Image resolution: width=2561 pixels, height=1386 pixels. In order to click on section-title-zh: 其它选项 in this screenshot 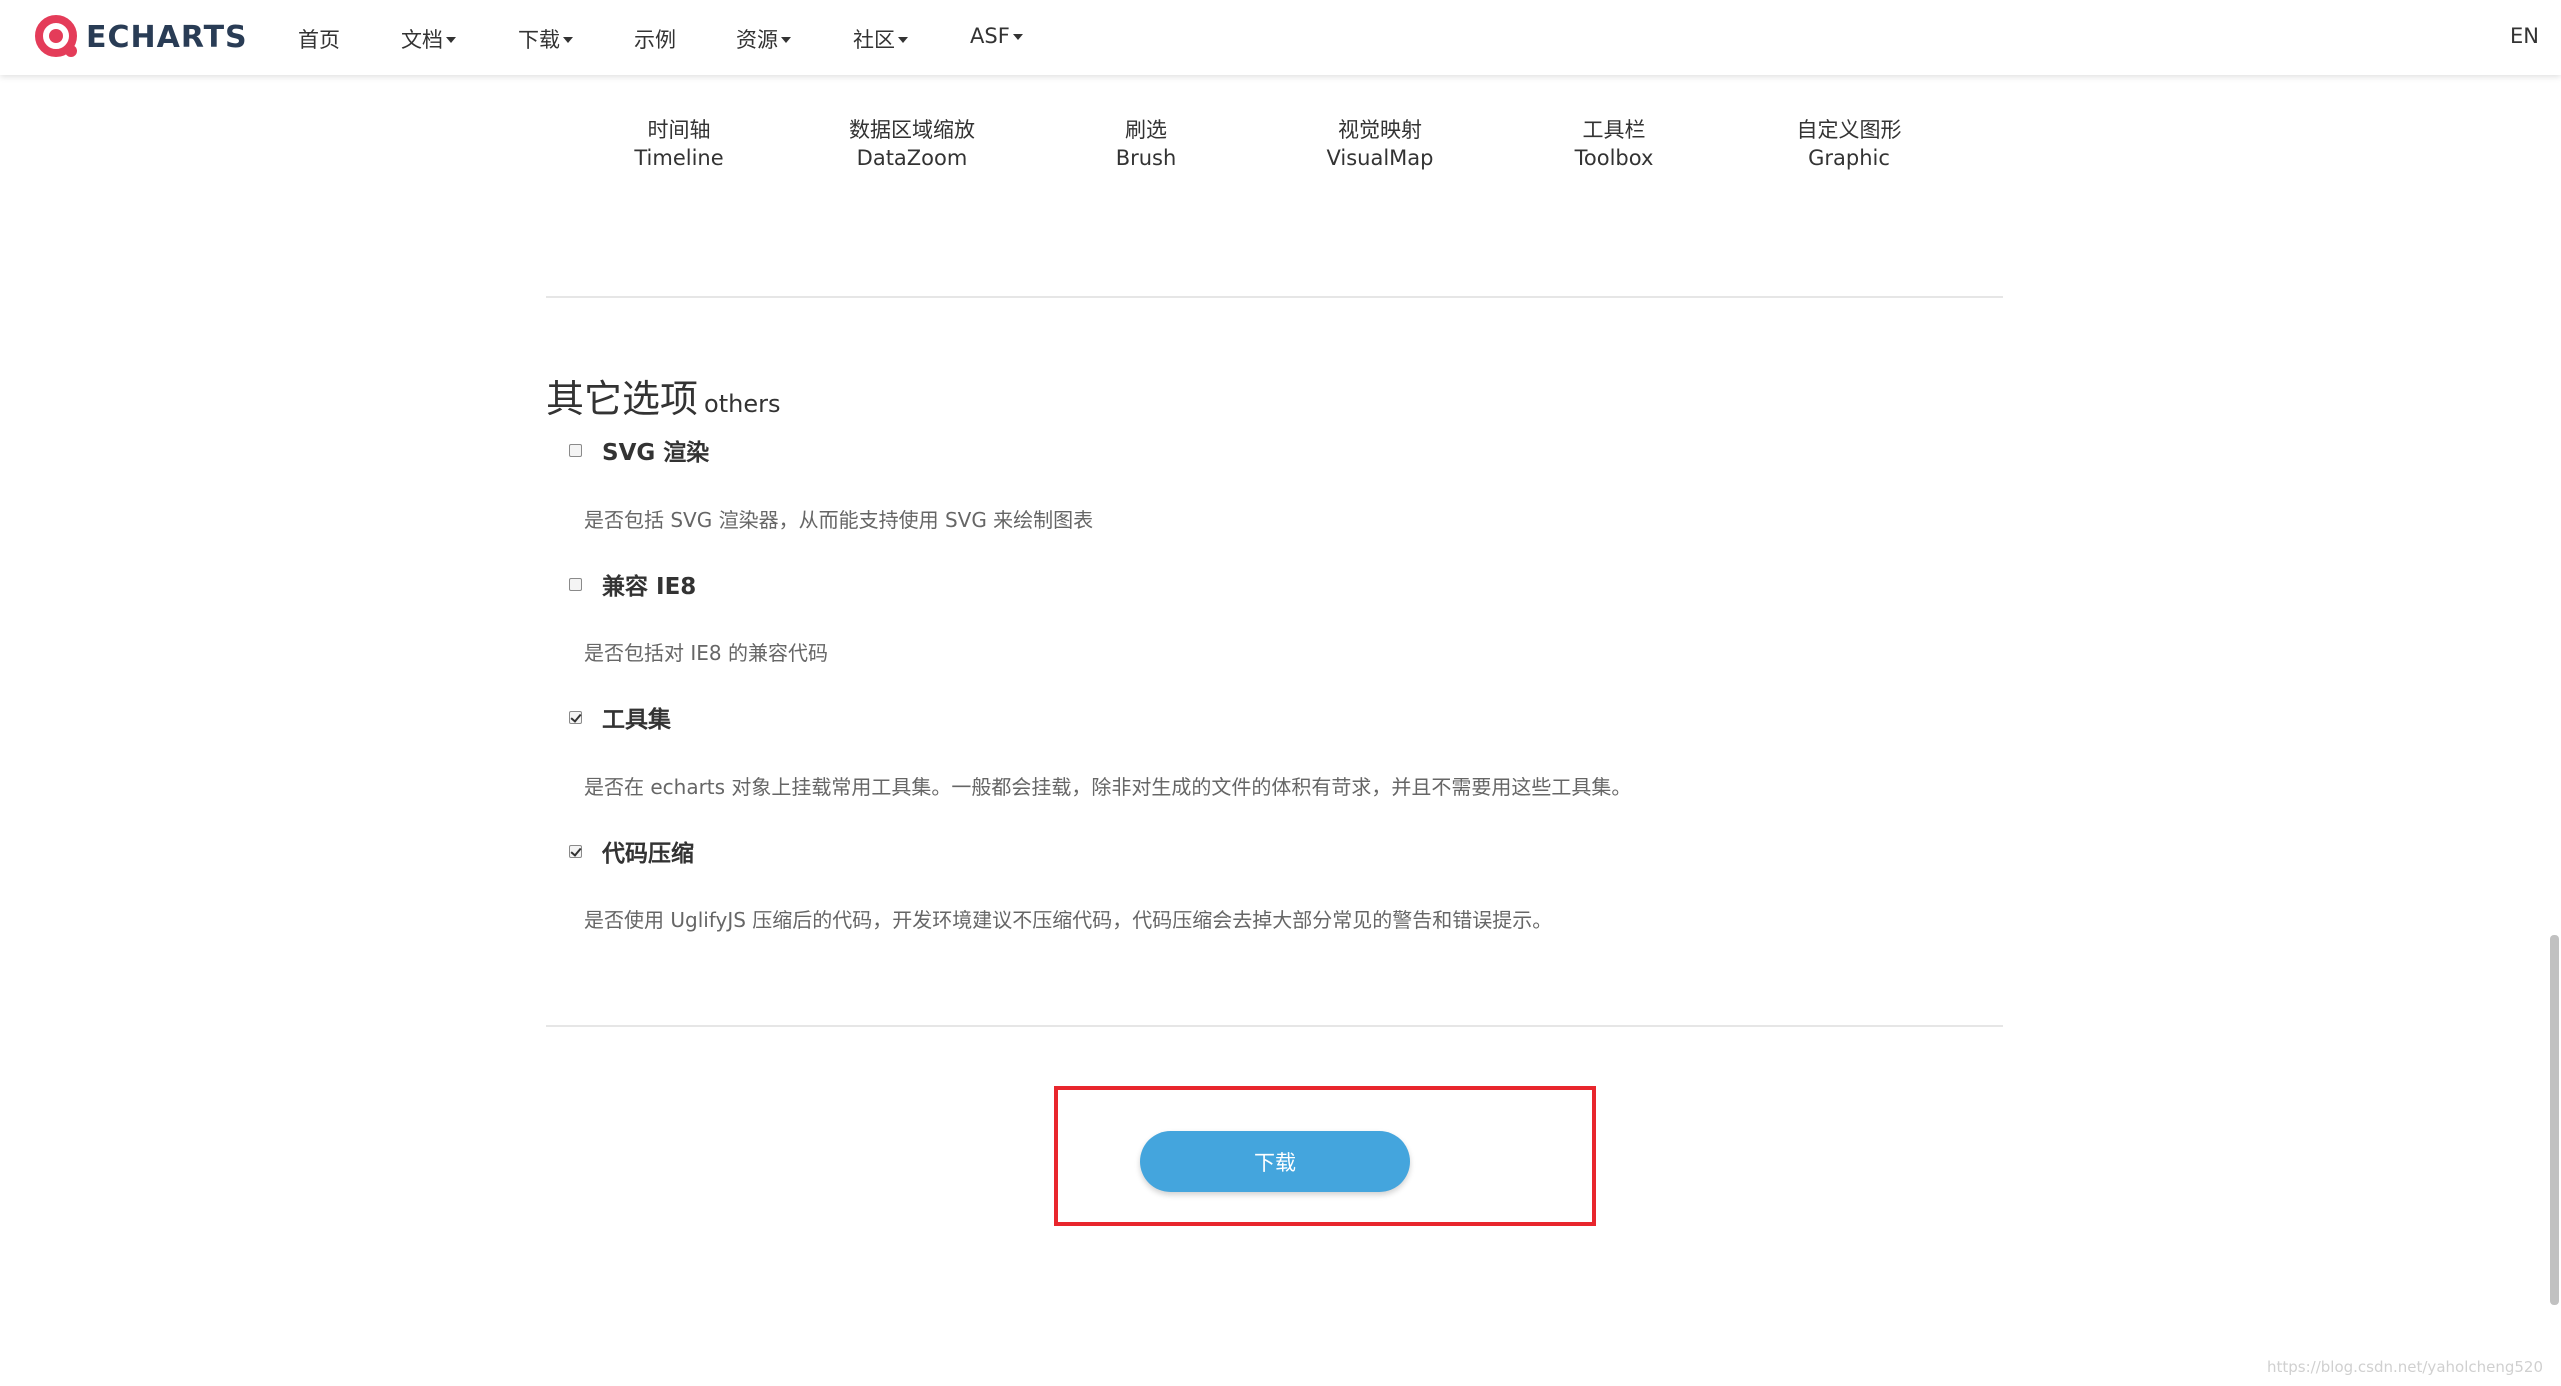, I will do `click(622, 399)`.